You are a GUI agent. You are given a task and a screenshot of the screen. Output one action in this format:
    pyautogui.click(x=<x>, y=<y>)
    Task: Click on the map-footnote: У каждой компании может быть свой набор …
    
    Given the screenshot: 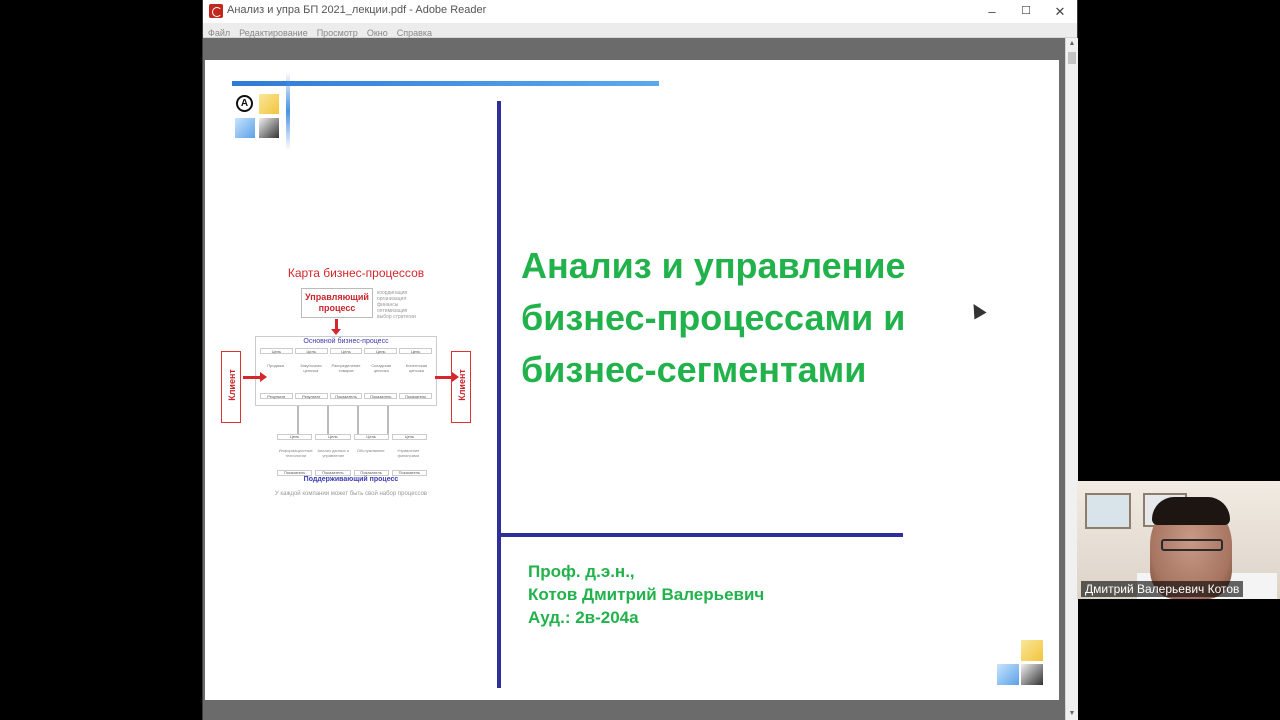 What is the action you would take?
    pyautogui.click(x=351, y=494)
    